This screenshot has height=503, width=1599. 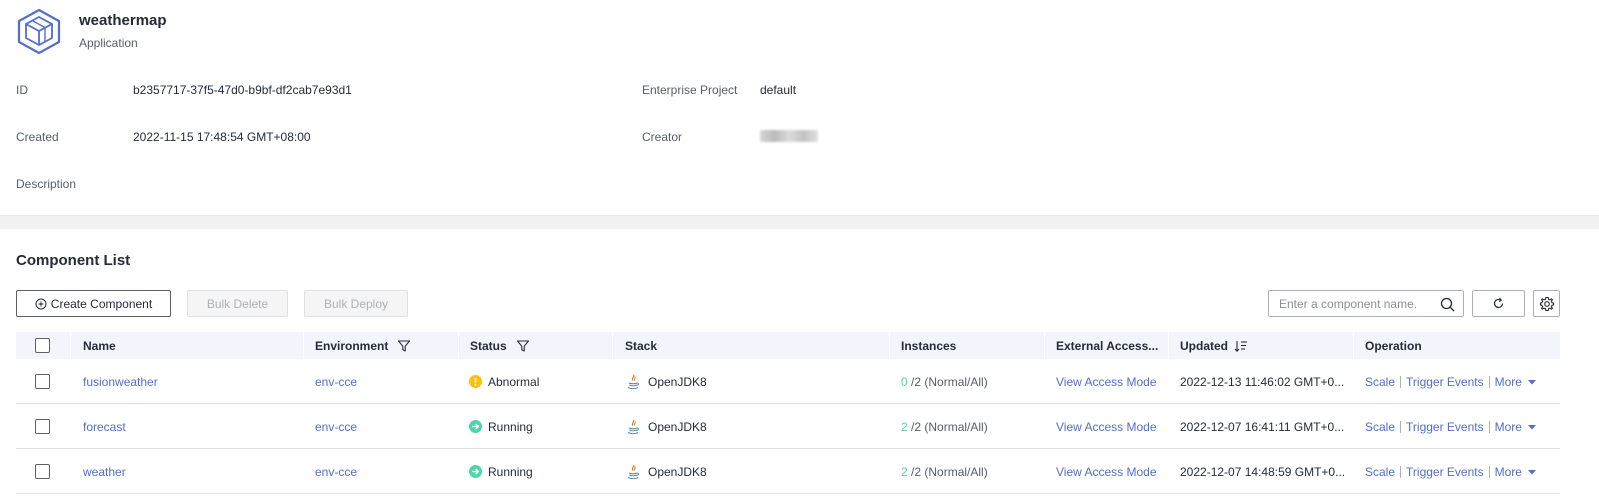 I want to click on status-text: Abnormal, so click(x=514, y=381).